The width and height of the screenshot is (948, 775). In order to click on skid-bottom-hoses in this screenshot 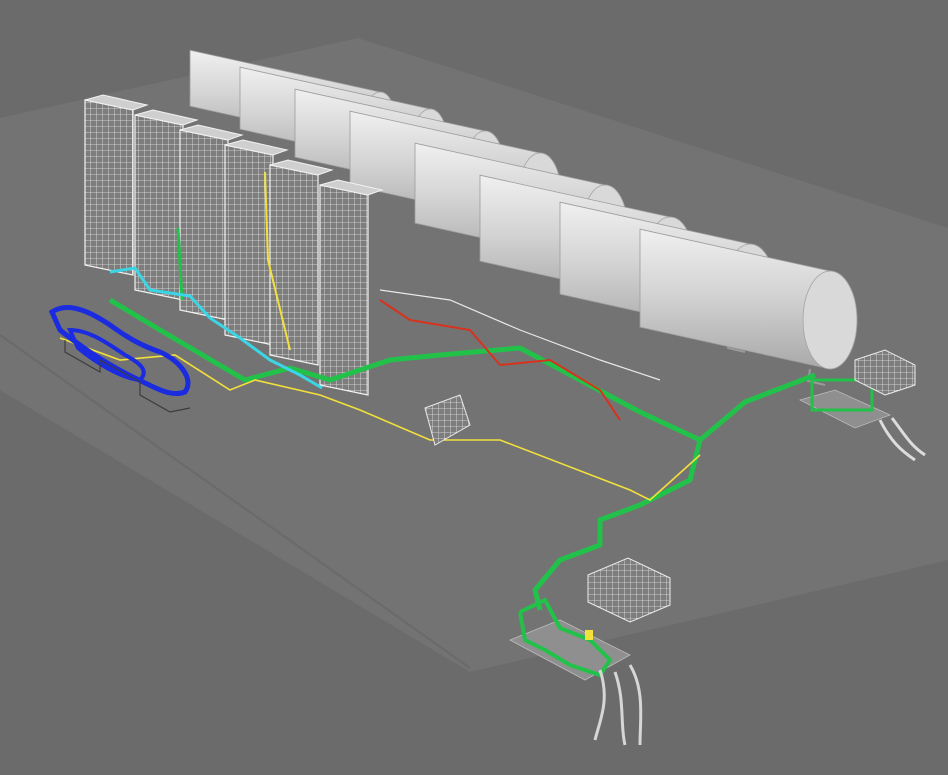, I will do `click(618, 705)`.